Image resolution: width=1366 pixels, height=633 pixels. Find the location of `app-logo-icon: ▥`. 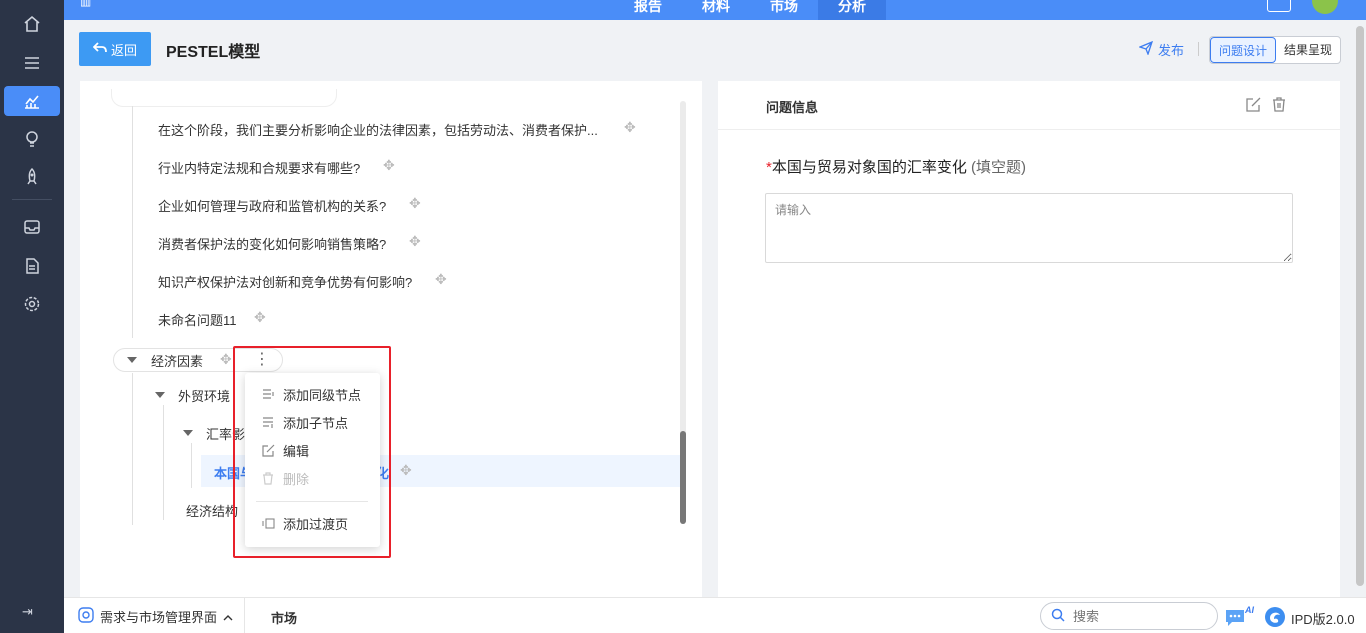

app-logo-icon: ▥ is located at coordinates (86, 4).